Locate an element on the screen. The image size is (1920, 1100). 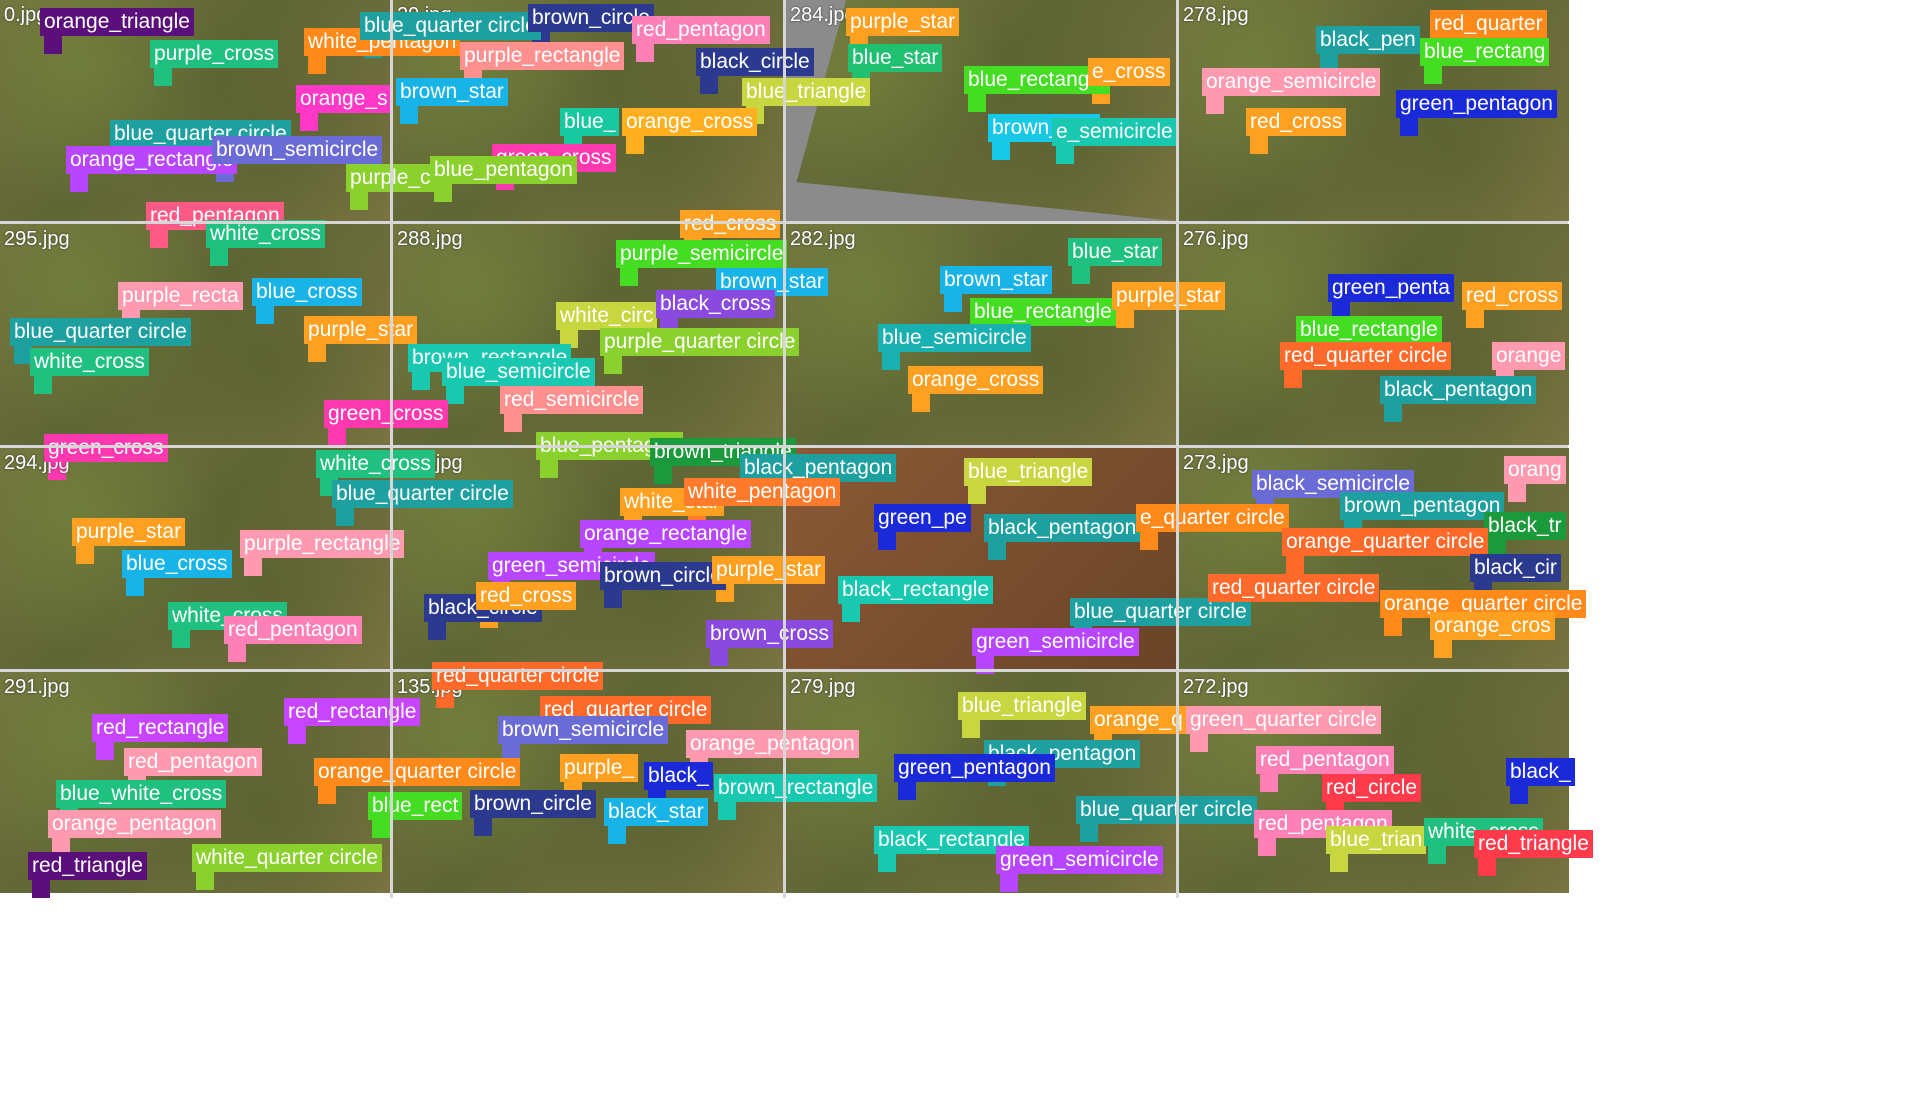
tile-filename: 291.jpg is located at coordinates (37, 687).